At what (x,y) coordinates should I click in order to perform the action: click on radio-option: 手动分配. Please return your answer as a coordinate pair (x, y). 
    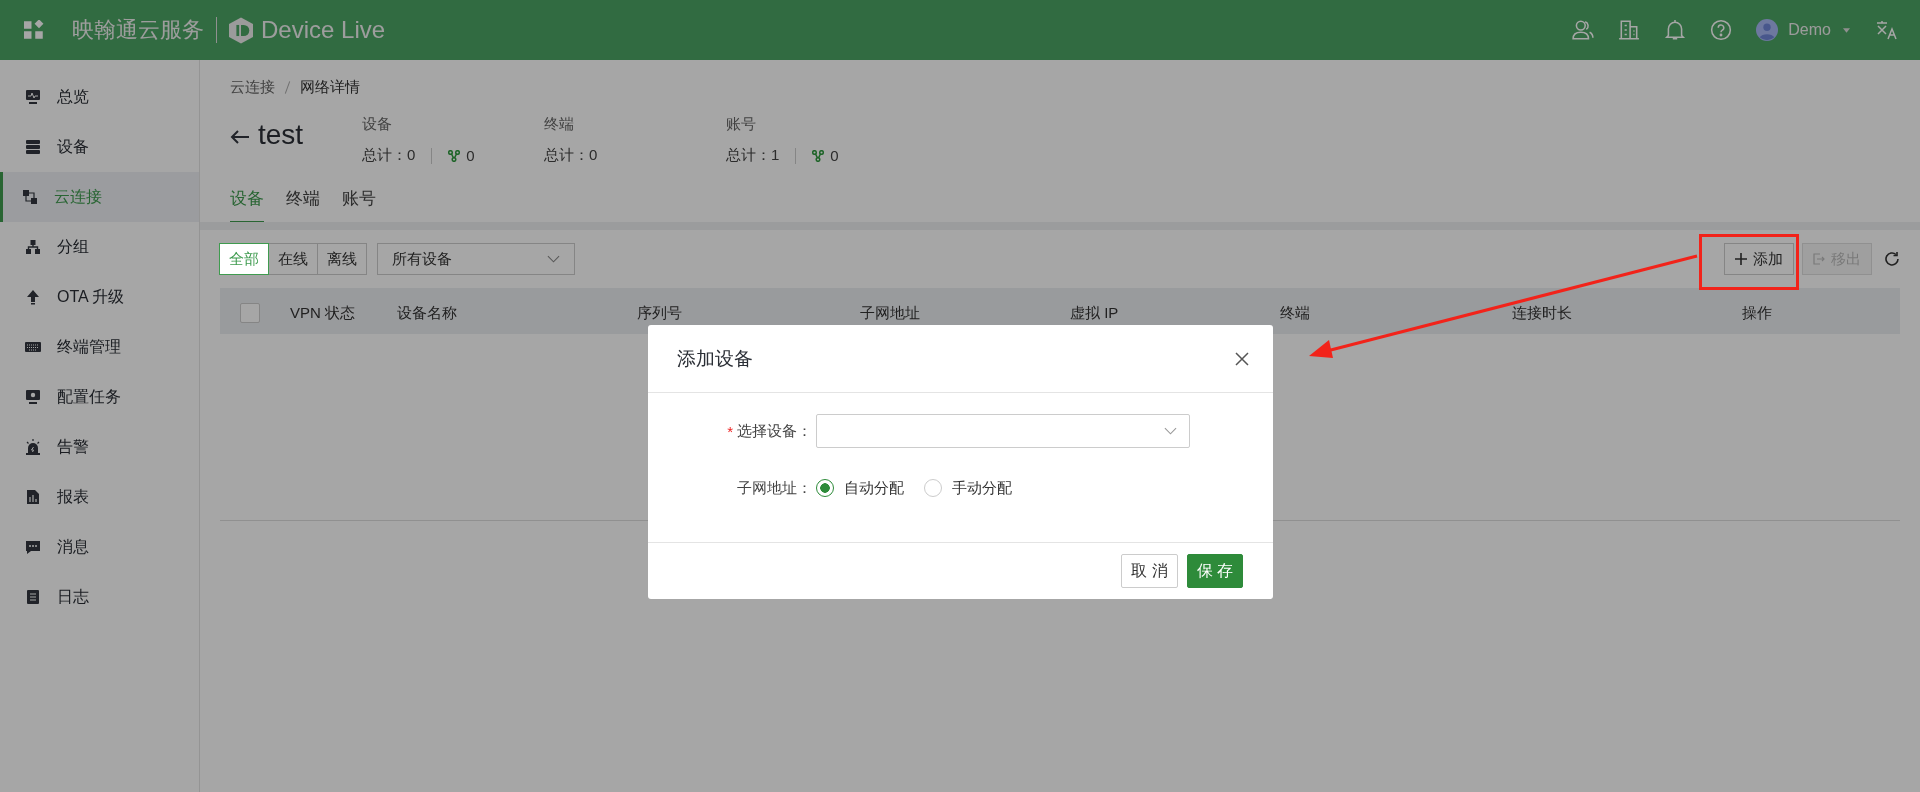
    Looking at the image, I should click on (968, 488).